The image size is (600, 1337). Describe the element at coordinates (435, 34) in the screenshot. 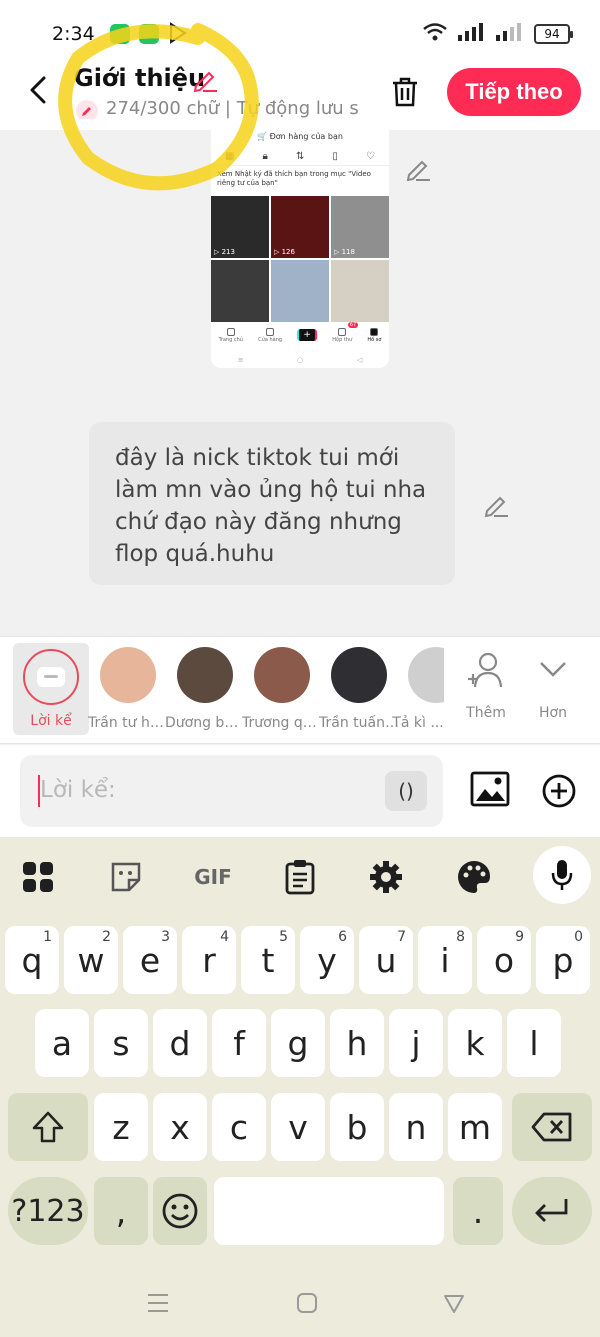

I see `wifi-icon` at that location.